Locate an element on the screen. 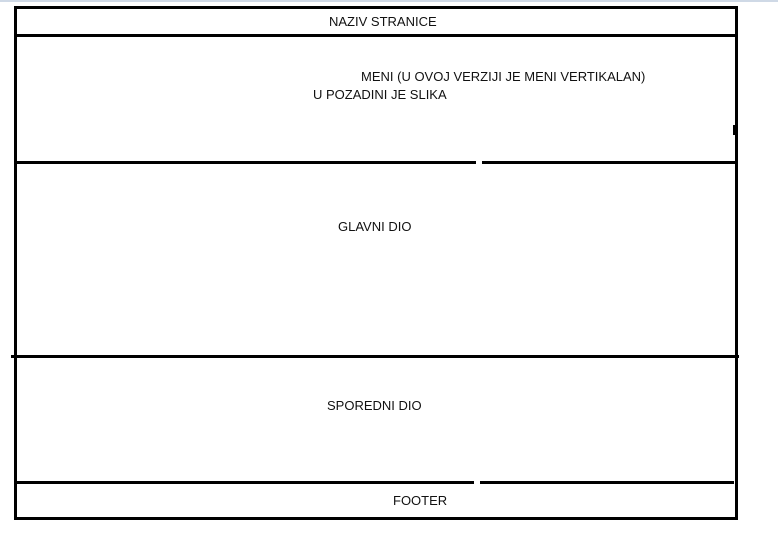  header-label: NAZIV STRANICE is located at coordinates (383, 21).